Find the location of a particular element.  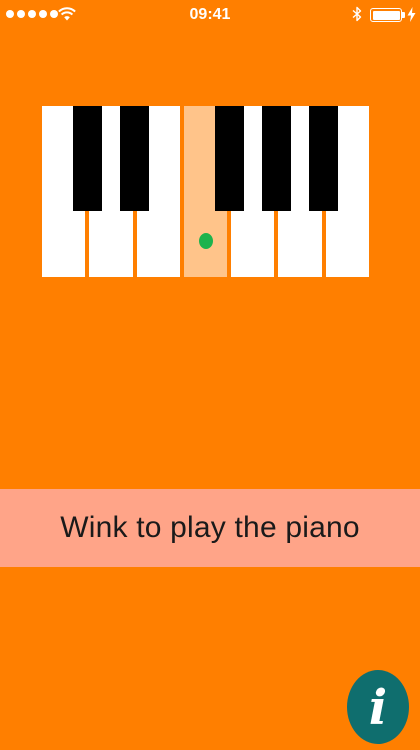

instruction-banner: Wink to play the piano is located at coordinates (210, 528).